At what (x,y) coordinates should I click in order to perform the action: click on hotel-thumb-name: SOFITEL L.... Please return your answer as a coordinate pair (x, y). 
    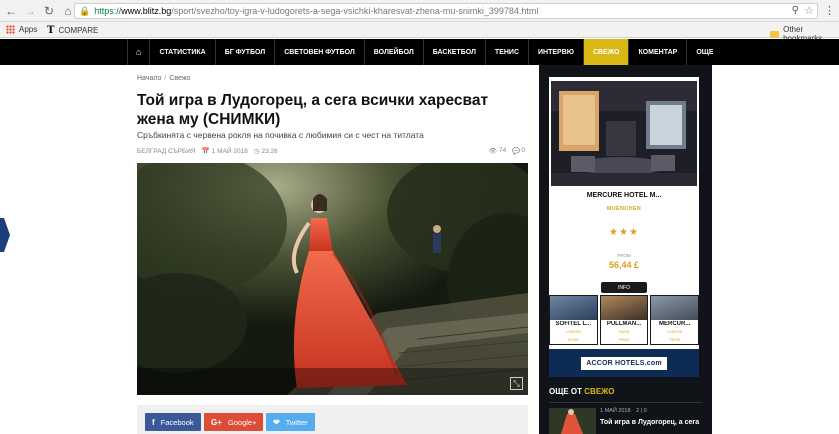
    Looking at the image, I should click on (573, 324).